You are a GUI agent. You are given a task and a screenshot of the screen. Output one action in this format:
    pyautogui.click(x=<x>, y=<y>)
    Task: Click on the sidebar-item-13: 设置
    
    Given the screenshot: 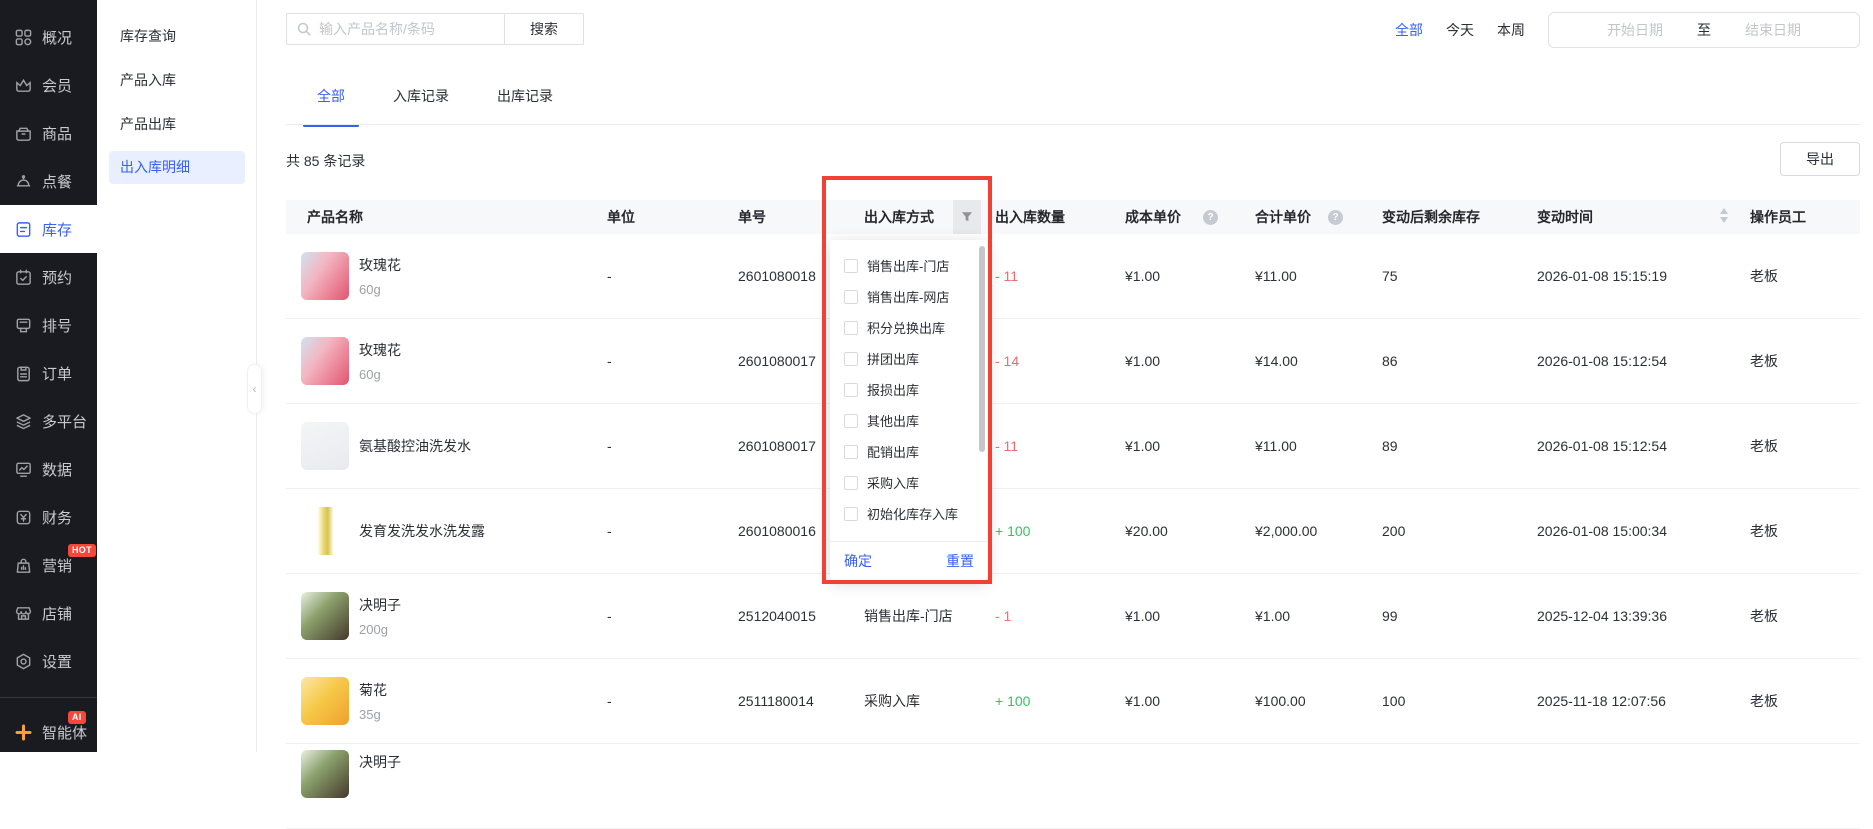 What is the action you would take?
    pyautogui.click(x=48, y=661)
    